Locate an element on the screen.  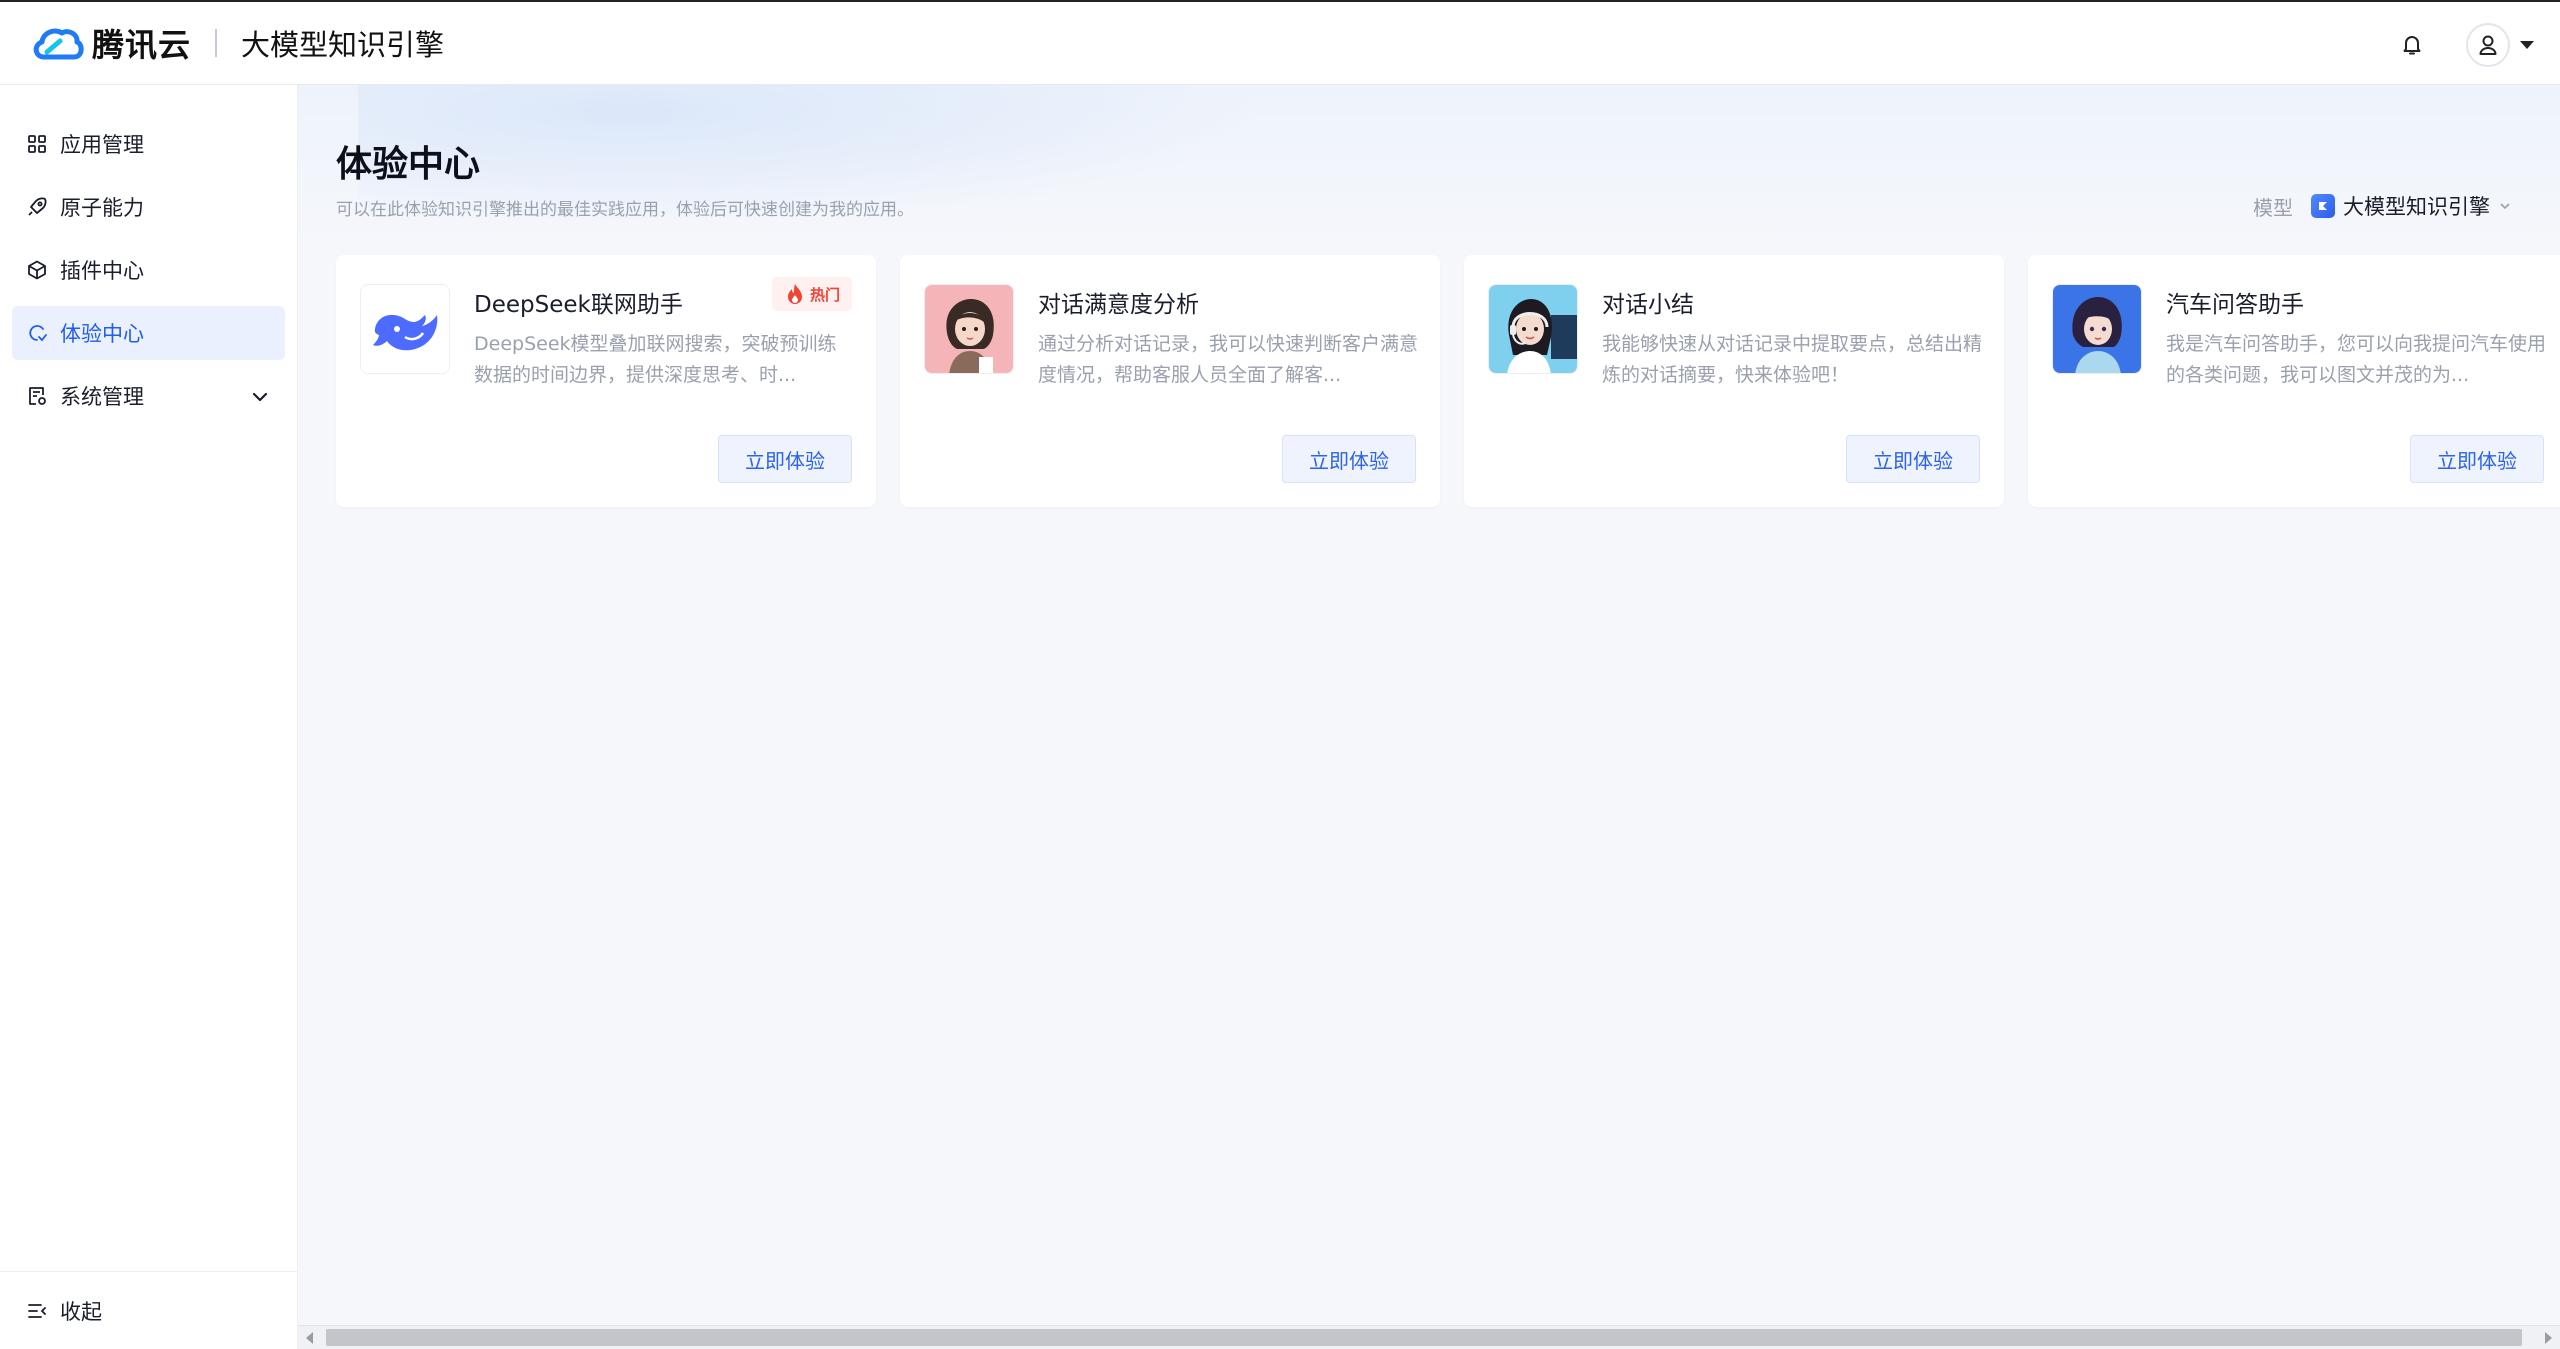
model-selector-row: 模型 大模型知识引擎 is located at coordinates (2382, 206).